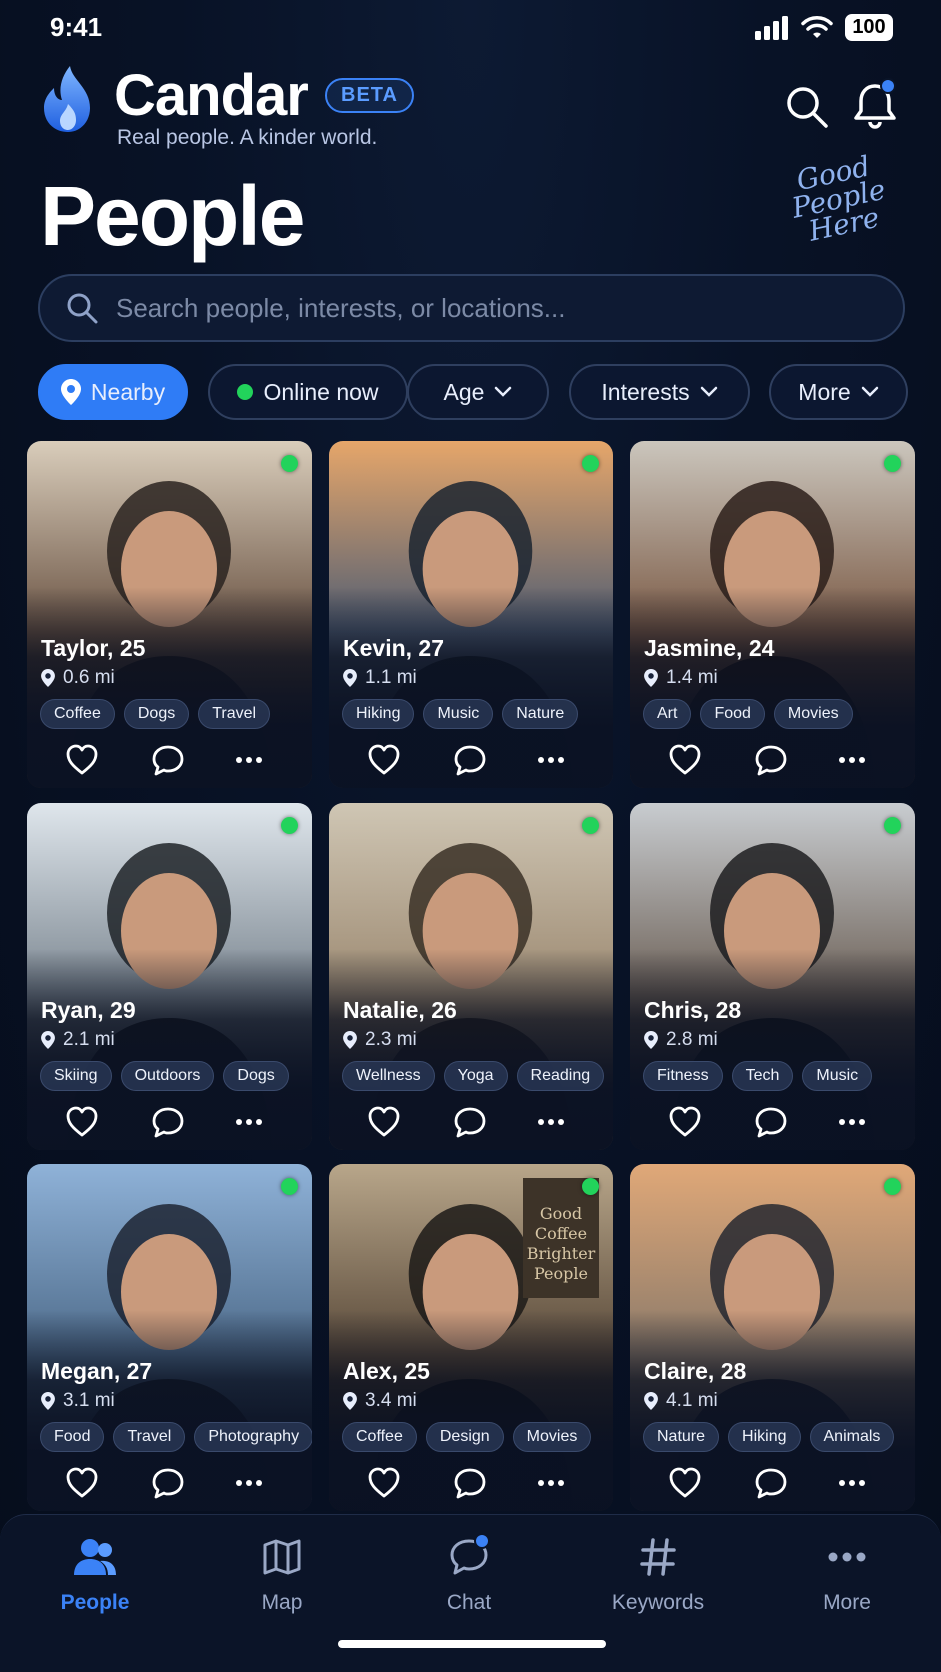  What do you see at coordinates (469, 1574) in the screenshot?
I see `tab-chat: Chat` at bounding box center [469, 1574].